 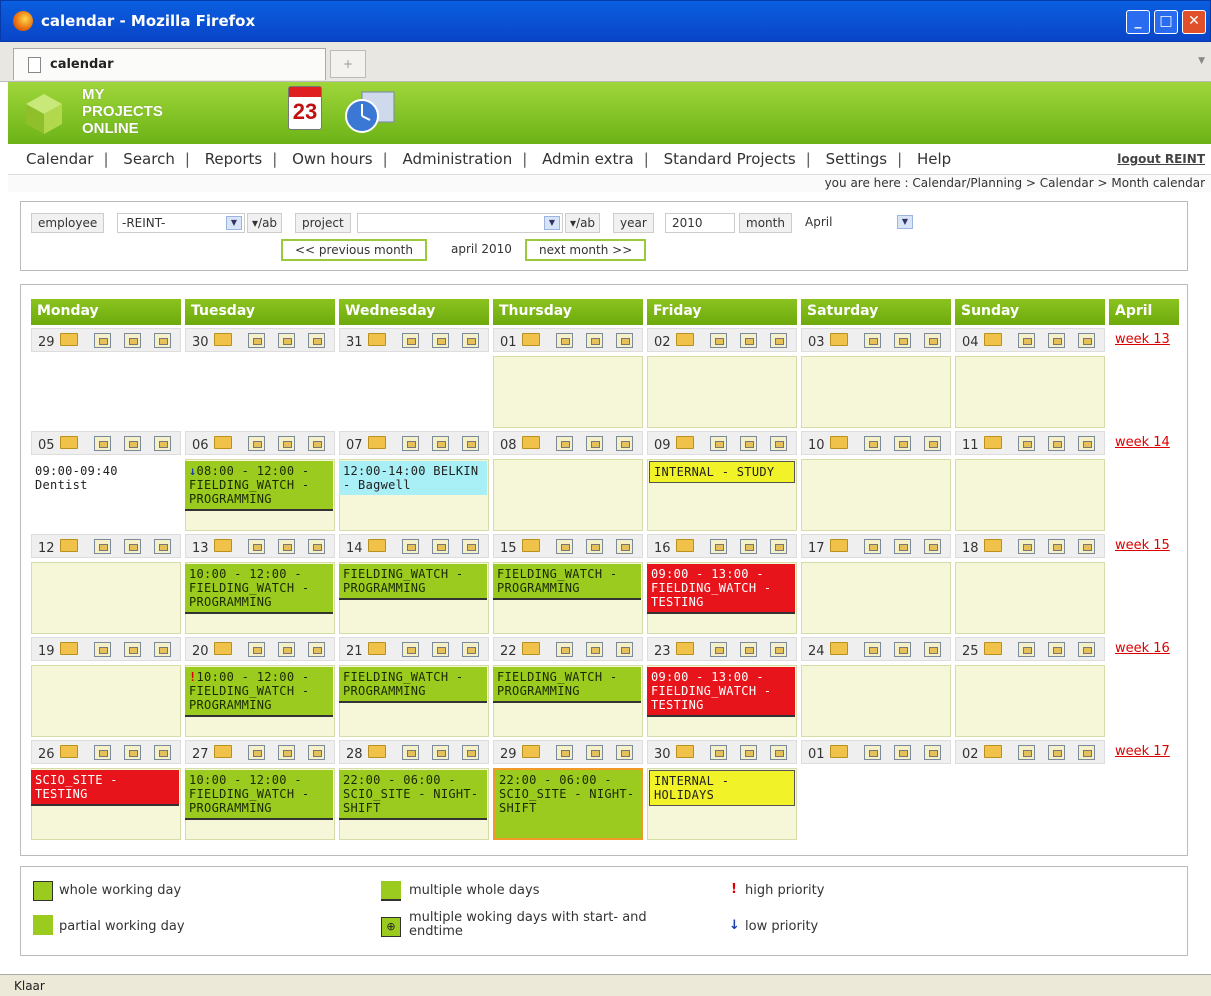 I want to click on menu-item-reports: Reports, so click(x=234, y=159).